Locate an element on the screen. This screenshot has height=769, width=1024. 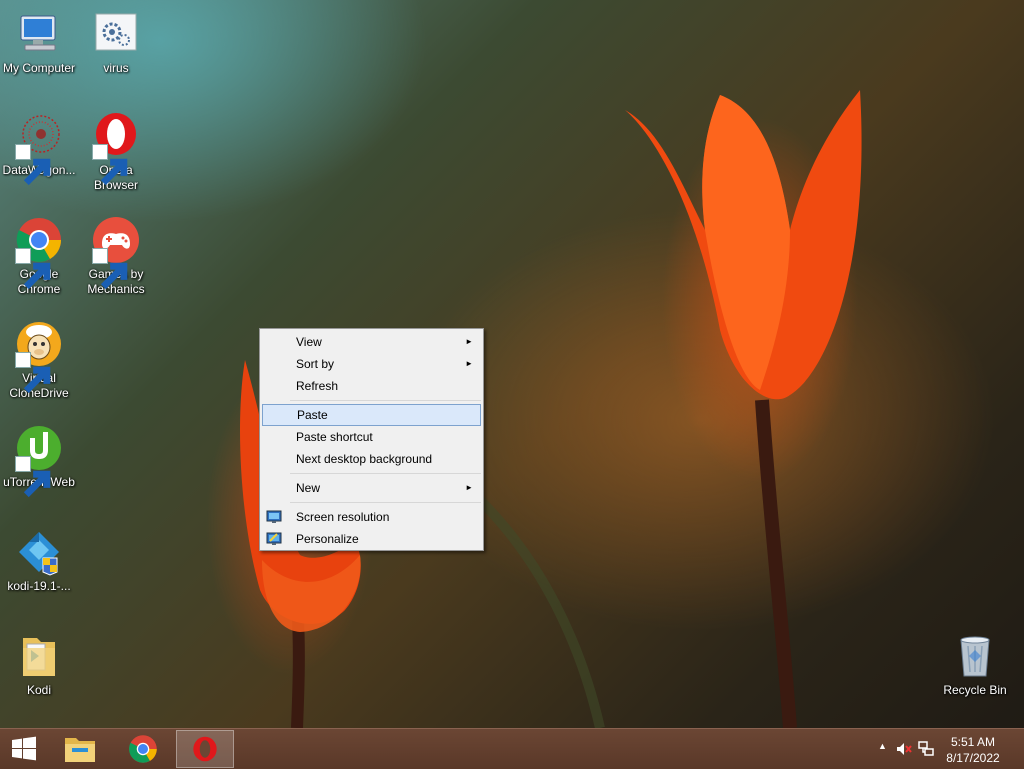
taskbar-file-explorer is located at coordinates (80, 749).